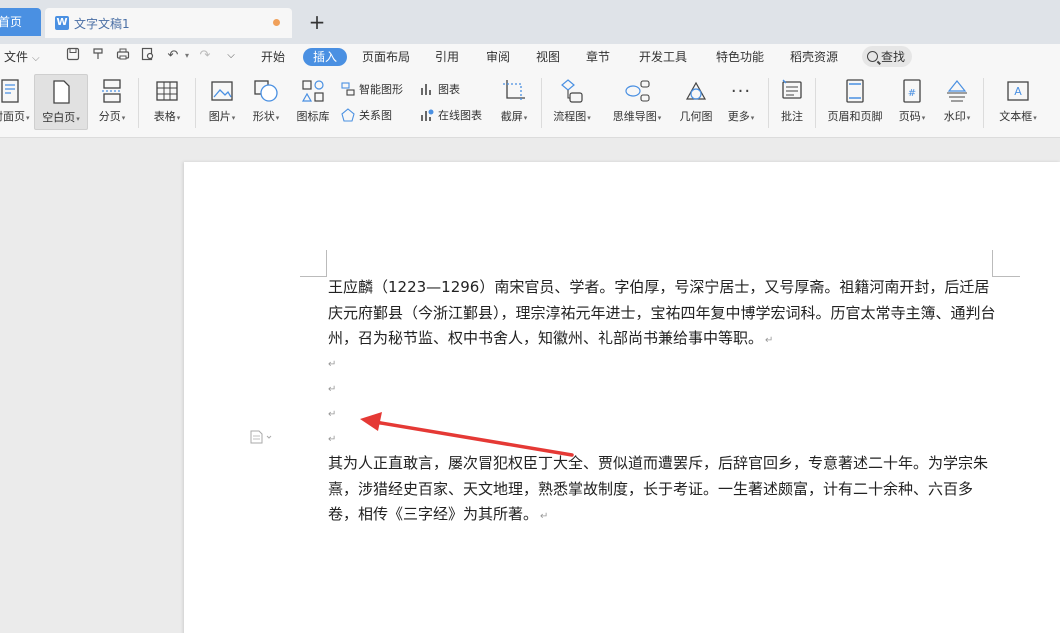 The height and width of the screenshot is (633, 1060). Describe the element at coordinates (460, 115) in the screenshot. I see `online-chart-label: 在线图表` at that location.